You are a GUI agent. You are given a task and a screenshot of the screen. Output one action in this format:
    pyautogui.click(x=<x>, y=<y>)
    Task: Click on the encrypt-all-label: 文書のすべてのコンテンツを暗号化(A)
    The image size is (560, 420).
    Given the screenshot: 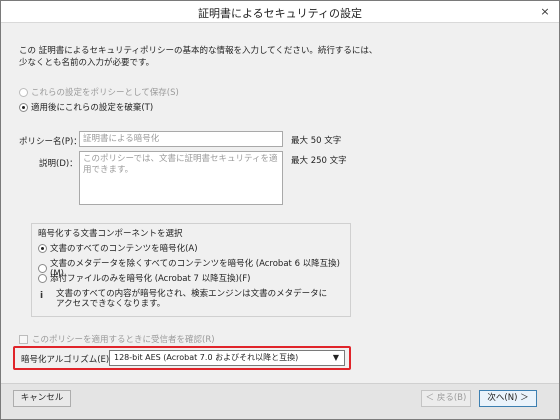 What is the action you would take?
    pyautogui.click(x=124, y=249)
    